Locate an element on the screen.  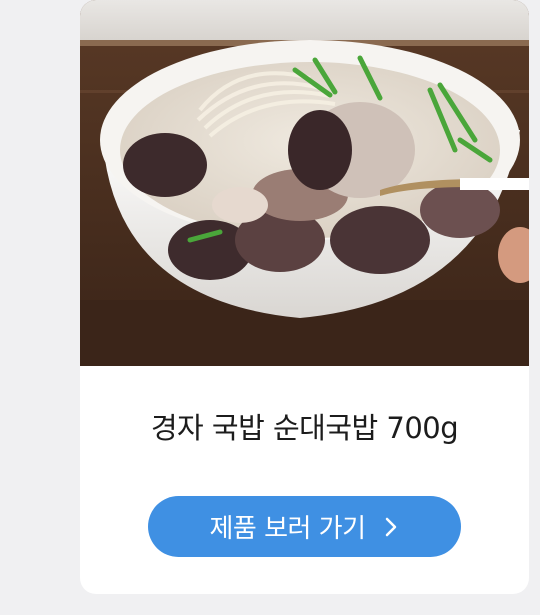
view-product-button: 제품 보러 가기 is located at coordinates (304, 526).